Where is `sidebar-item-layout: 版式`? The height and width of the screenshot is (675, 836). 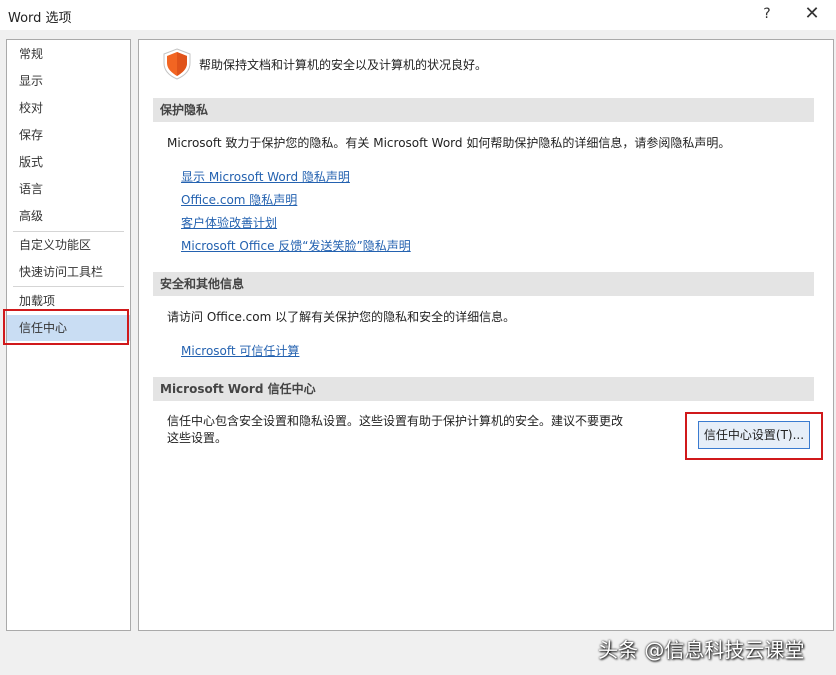
sidebar-item-layout: 版式 is located at coordinates (68, 162).